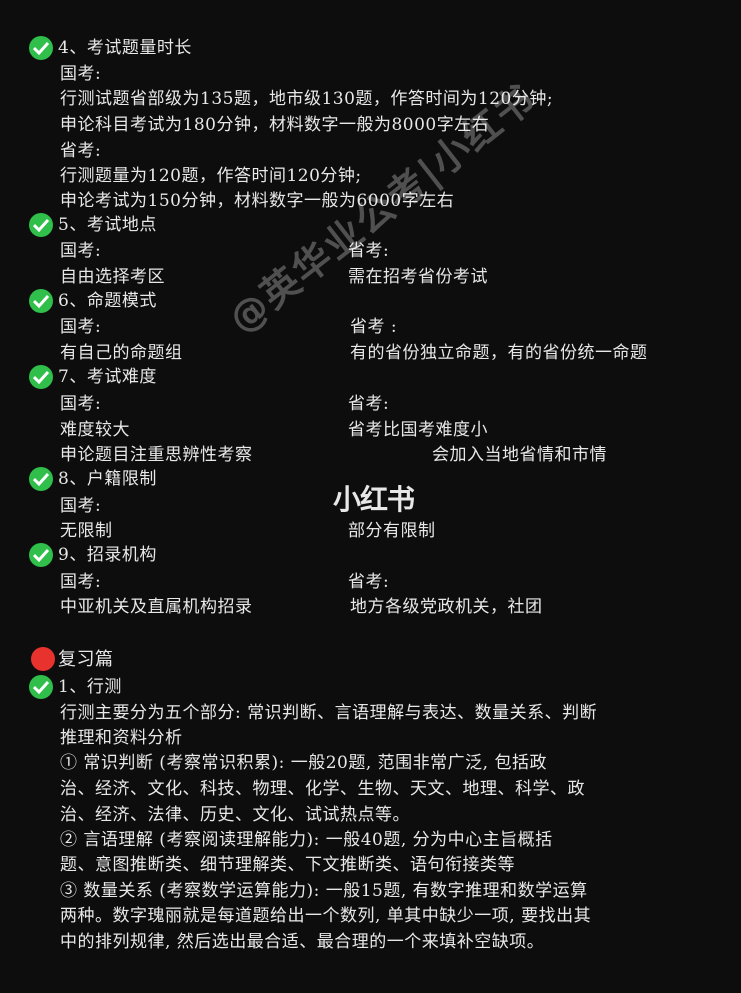 The width and height of the screenshot is (741, 993). I want to click on text-line: 需在招考省份考试, so click(418, 277).